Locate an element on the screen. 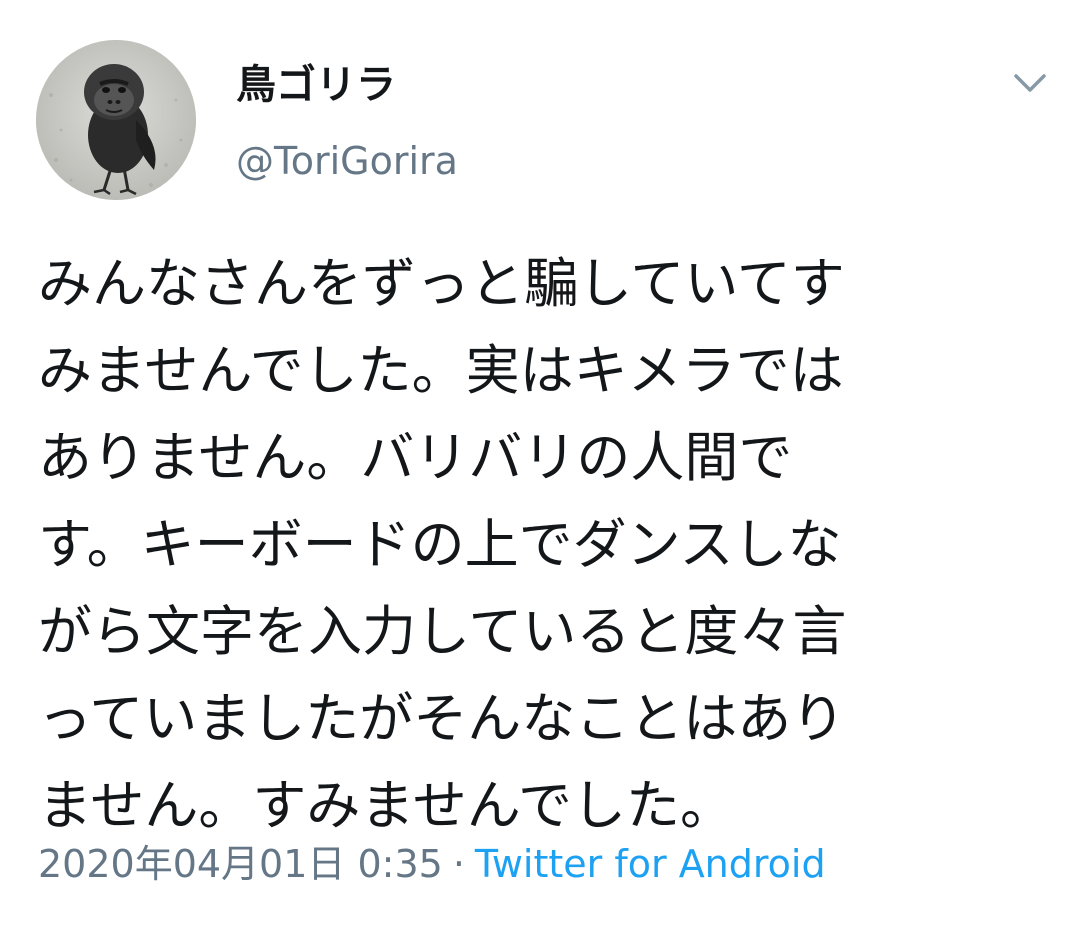 The width and height of the screenshot is (1080, 925). tweet-timestamp: 2020年04月01日 0:35 is located at coordinates (240, 864).